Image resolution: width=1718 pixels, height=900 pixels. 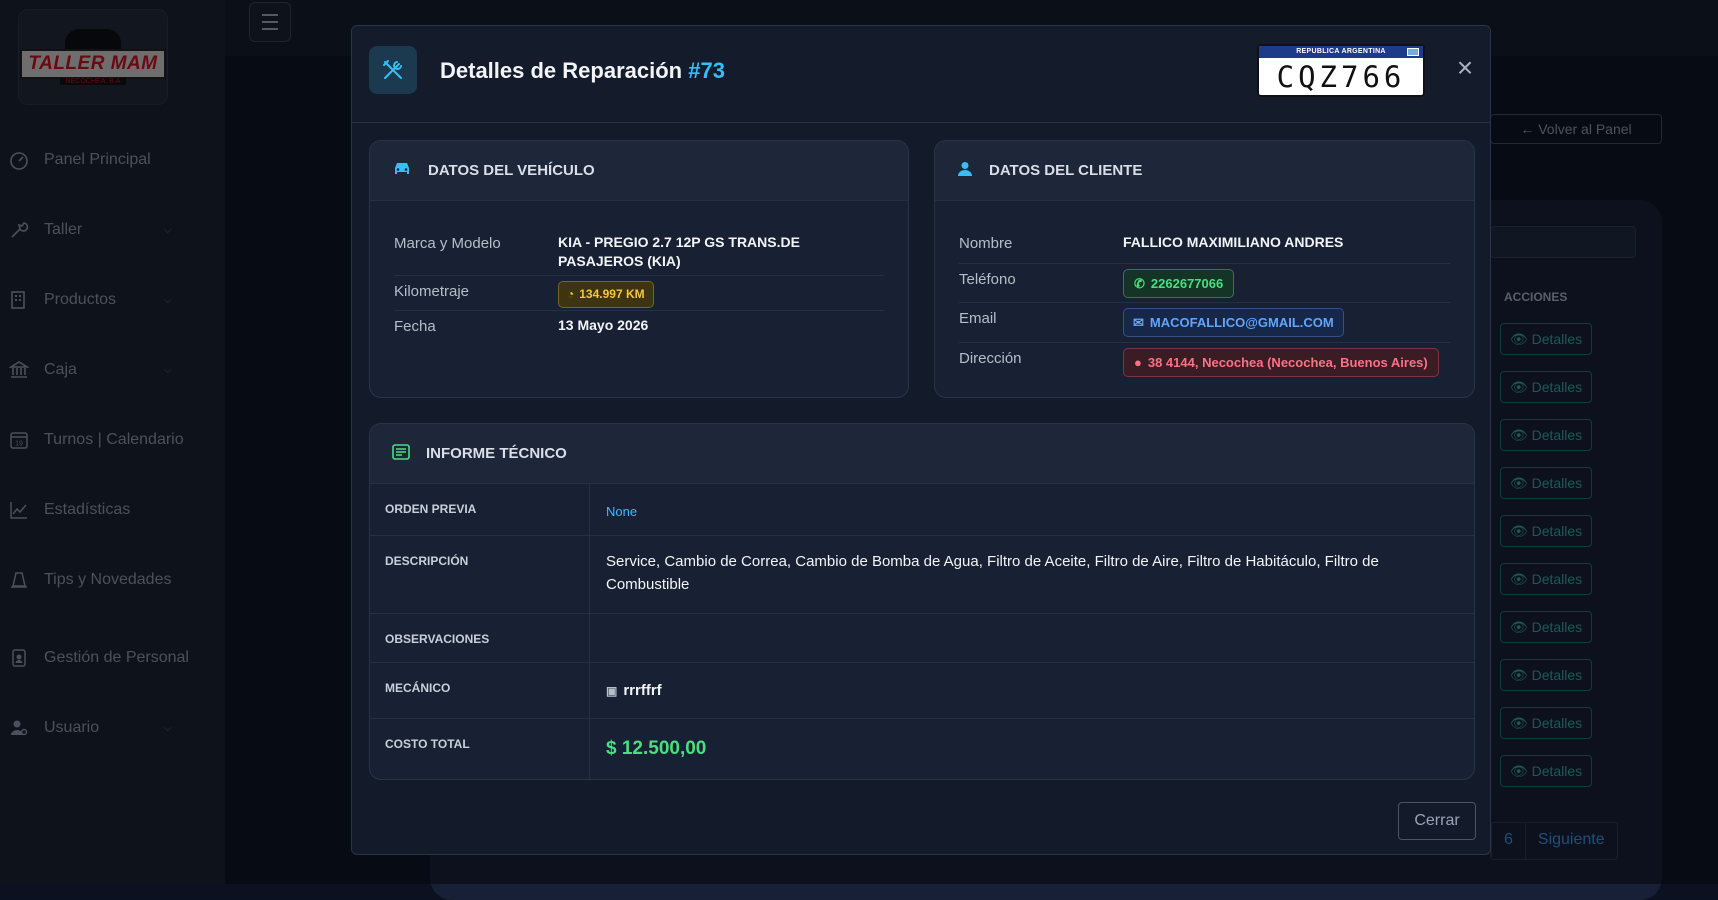 I want to click on email-label: Email, so click(x=1041, y=315).